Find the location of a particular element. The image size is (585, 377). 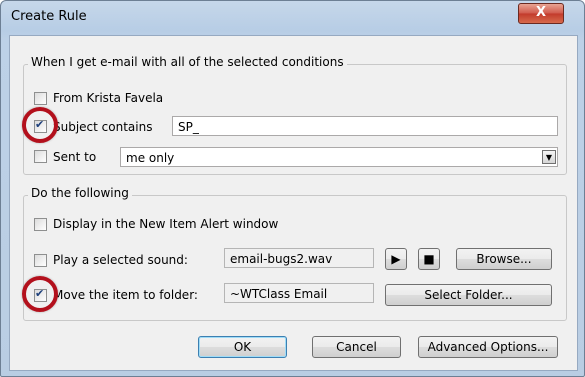

play-sound-checkbox is located at coordinates (40, 260).